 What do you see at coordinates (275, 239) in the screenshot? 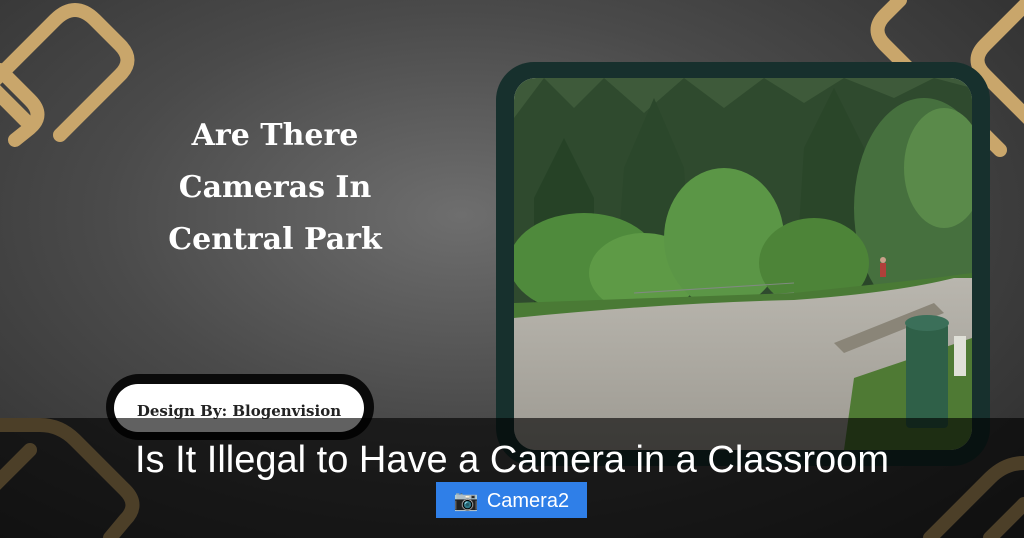
I see `headline-line-3: Central Park` at bounding box center [275, 239].